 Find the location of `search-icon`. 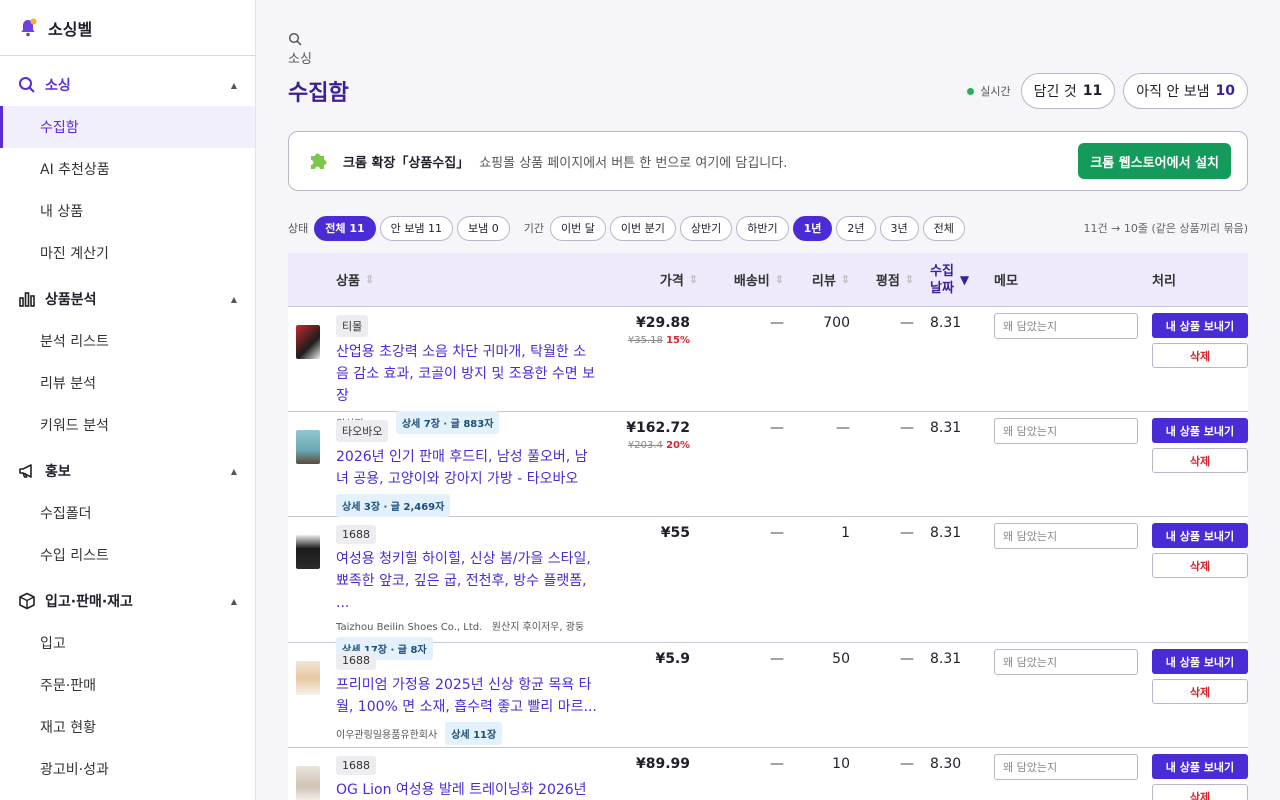

search-icon is located at coordinates (295, 39).